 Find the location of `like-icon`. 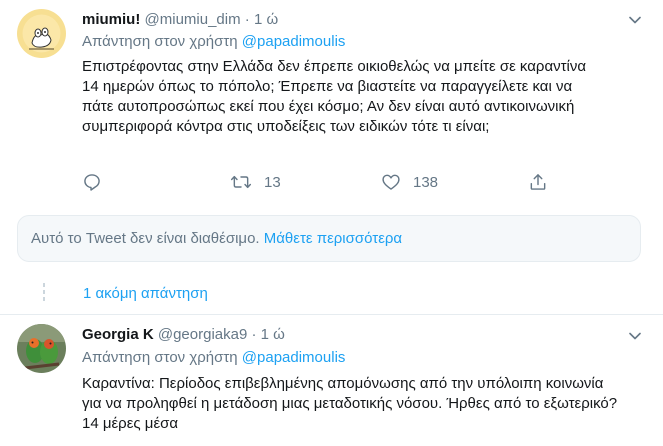

like-icon is located at coordinates (391, 182).